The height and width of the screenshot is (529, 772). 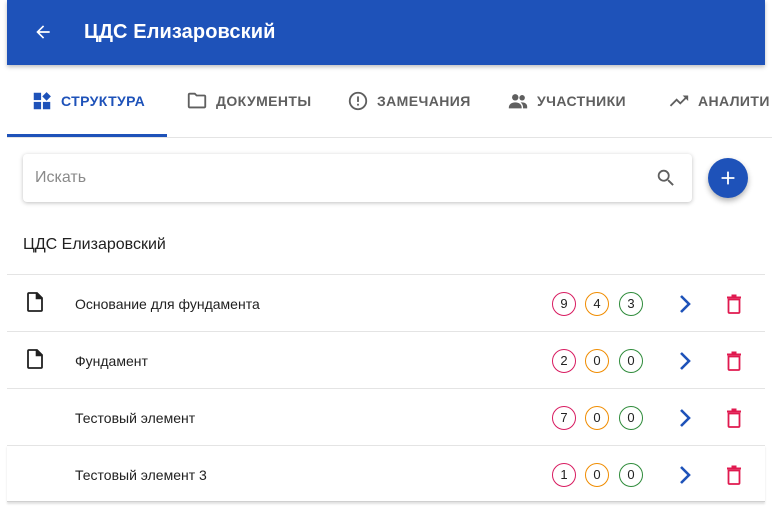 What do you see at coordinates (94, 244) in the screenshot?
I see `section-title: ЦДС Елизаровский` at bounding box center [94, 244].